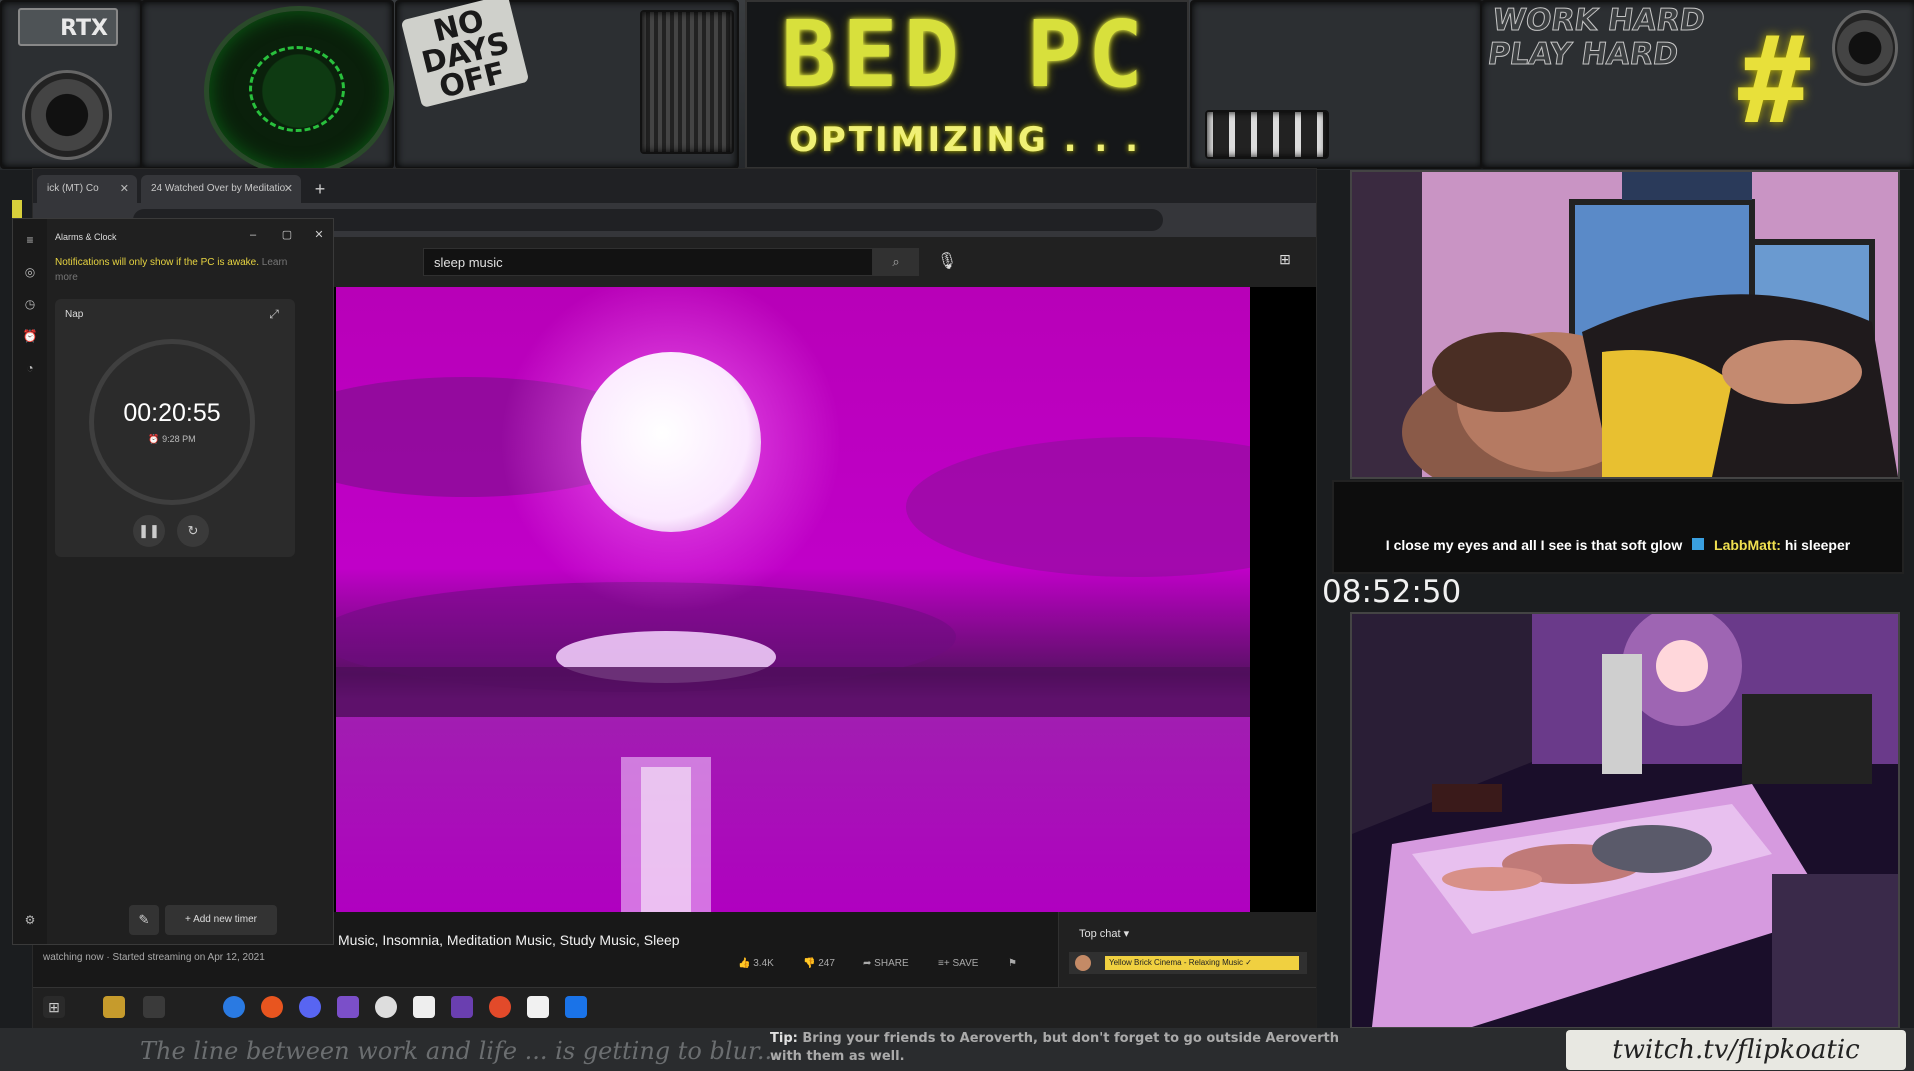 The height and width of the screenshot is (1071, 1914). What do you see at coordinates (193, 531) in the screenshot?
I see `reset-icon: ↻` at bounding box center [193, 531].